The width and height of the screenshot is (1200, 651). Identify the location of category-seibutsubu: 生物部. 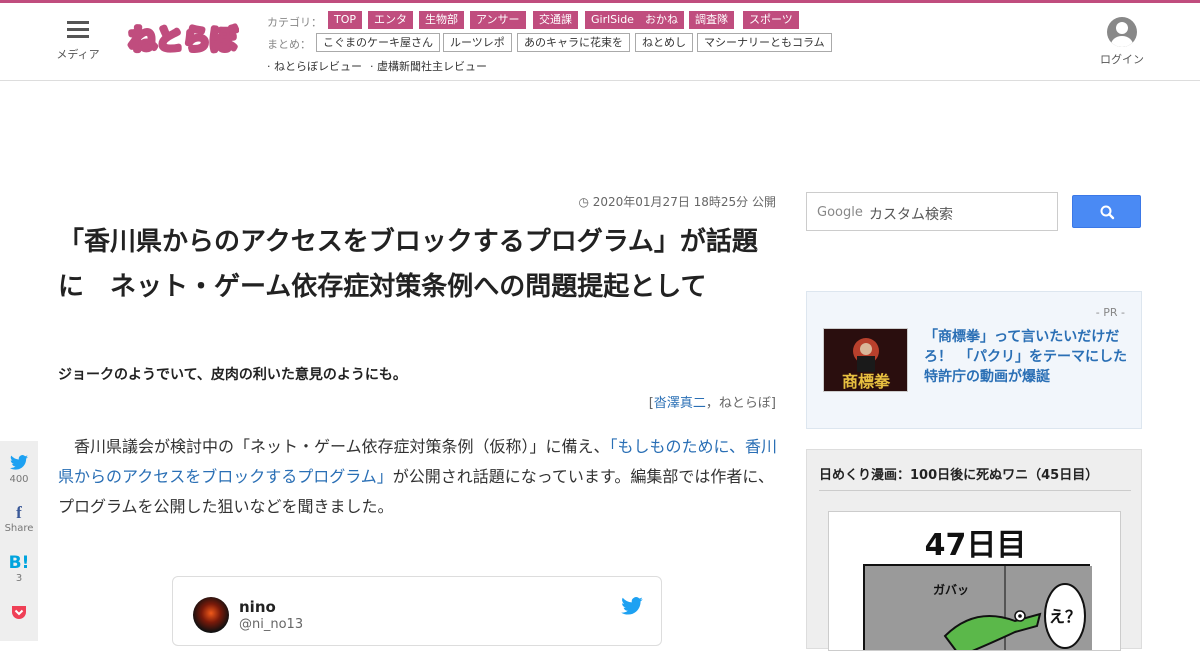
(441, 20).